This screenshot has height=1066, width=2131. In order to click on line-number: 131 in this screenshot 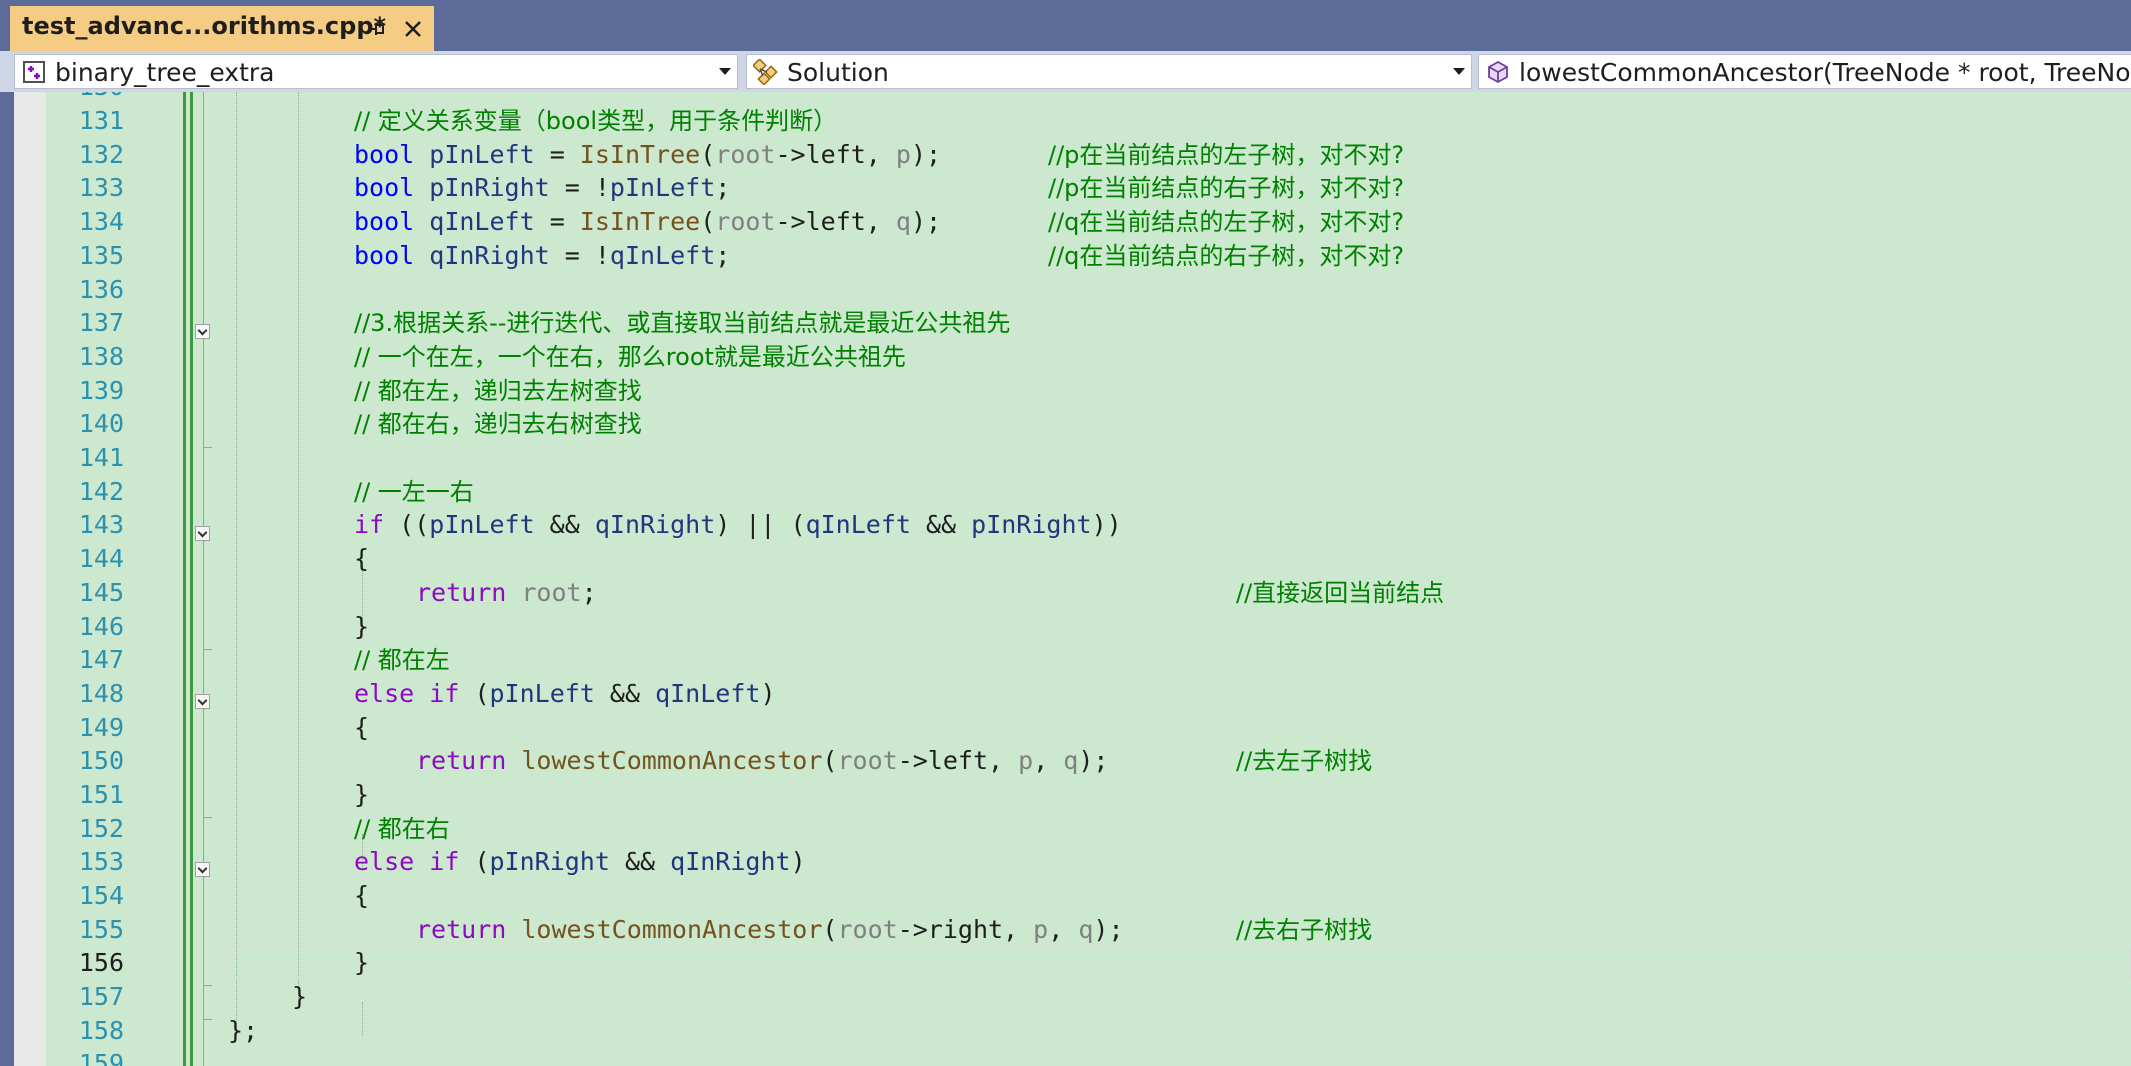, I will do `click(101, 120)`.